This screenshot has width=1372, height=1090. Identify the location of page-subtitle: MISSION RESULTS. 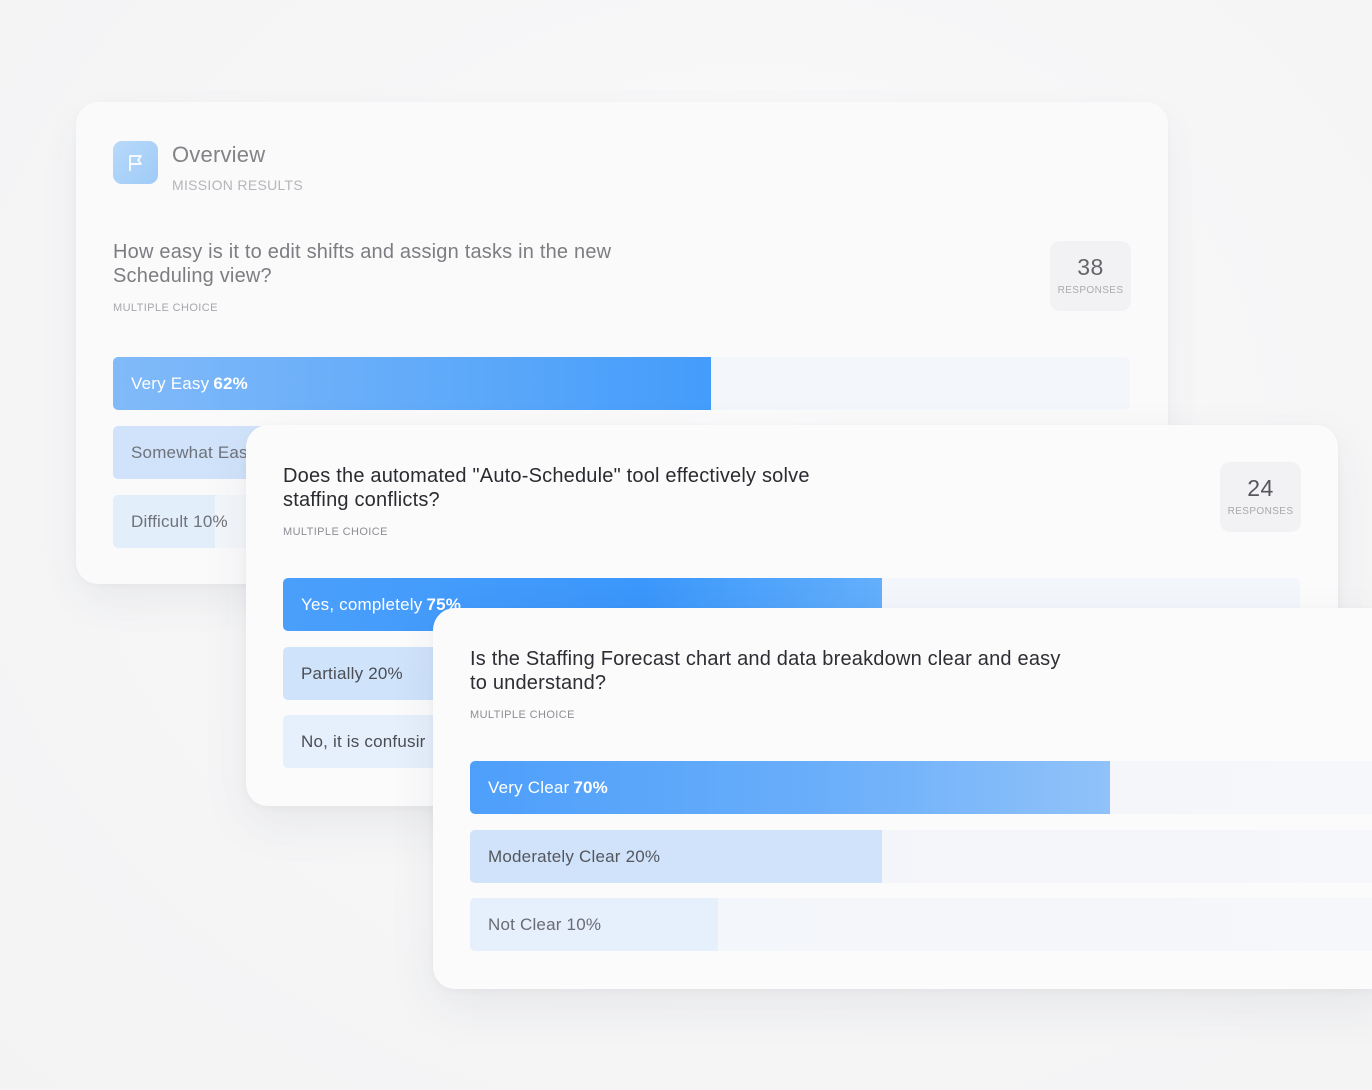
(238, 185).